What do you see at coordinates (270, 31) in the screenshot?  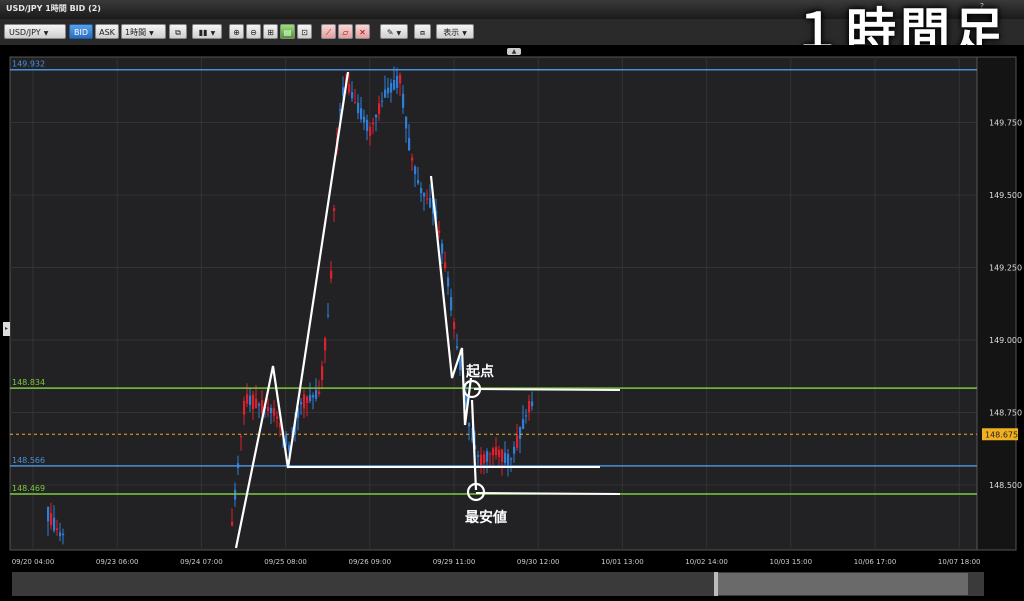 I see `fit-icon: ⊞` at bounding box center [270, 31].